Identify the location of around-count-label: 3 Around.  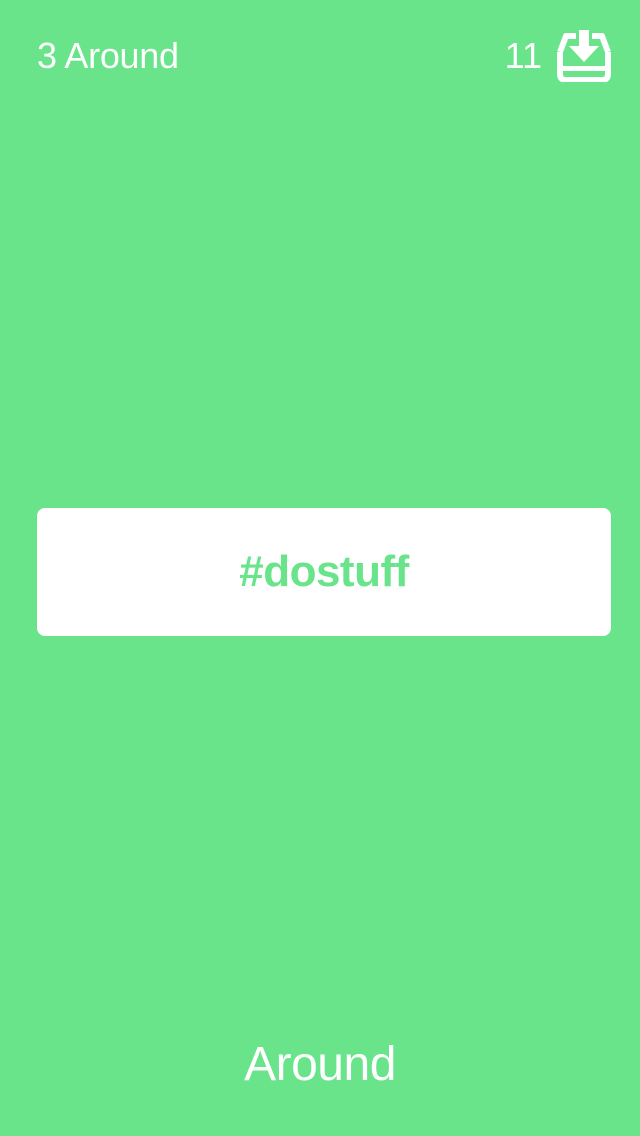
(108, 56).